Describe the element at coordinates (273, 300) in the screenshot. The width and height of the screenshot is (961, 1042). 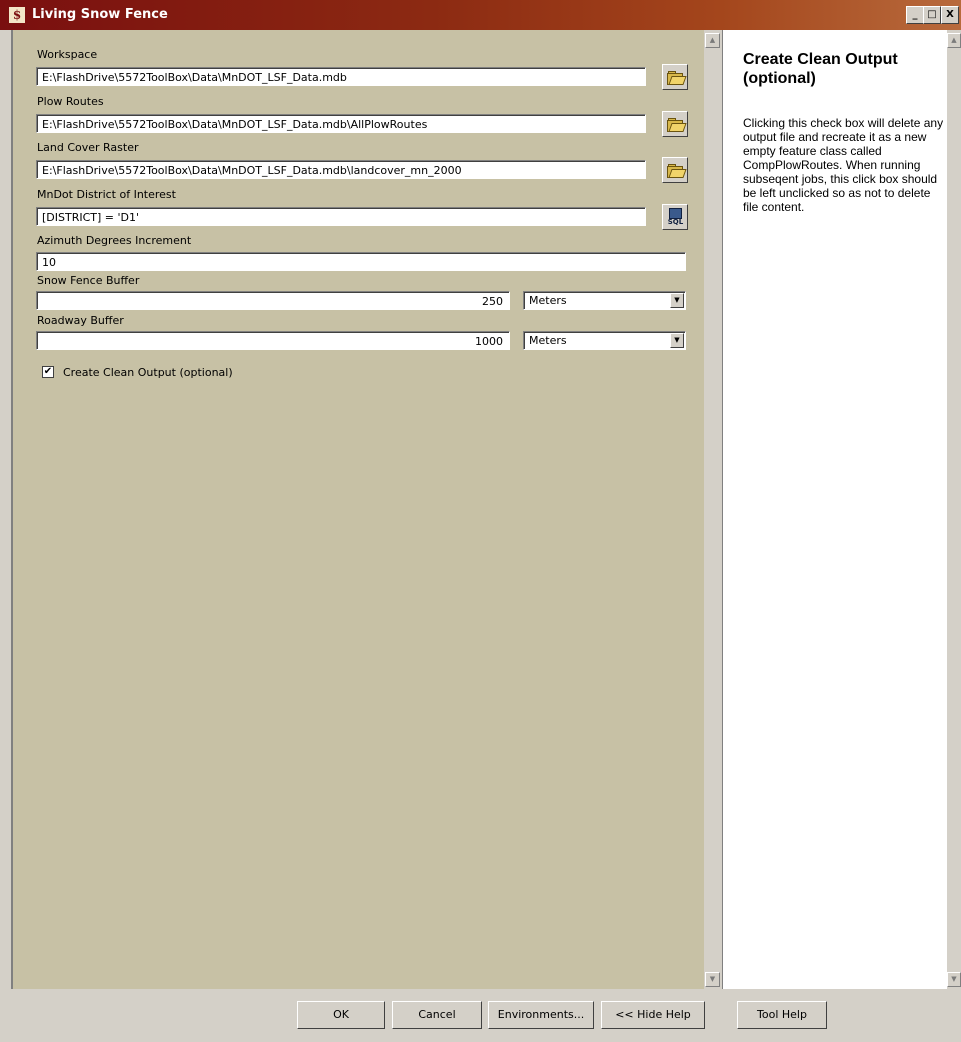
I see `snow-fence-buffer-input: 250` at that location.